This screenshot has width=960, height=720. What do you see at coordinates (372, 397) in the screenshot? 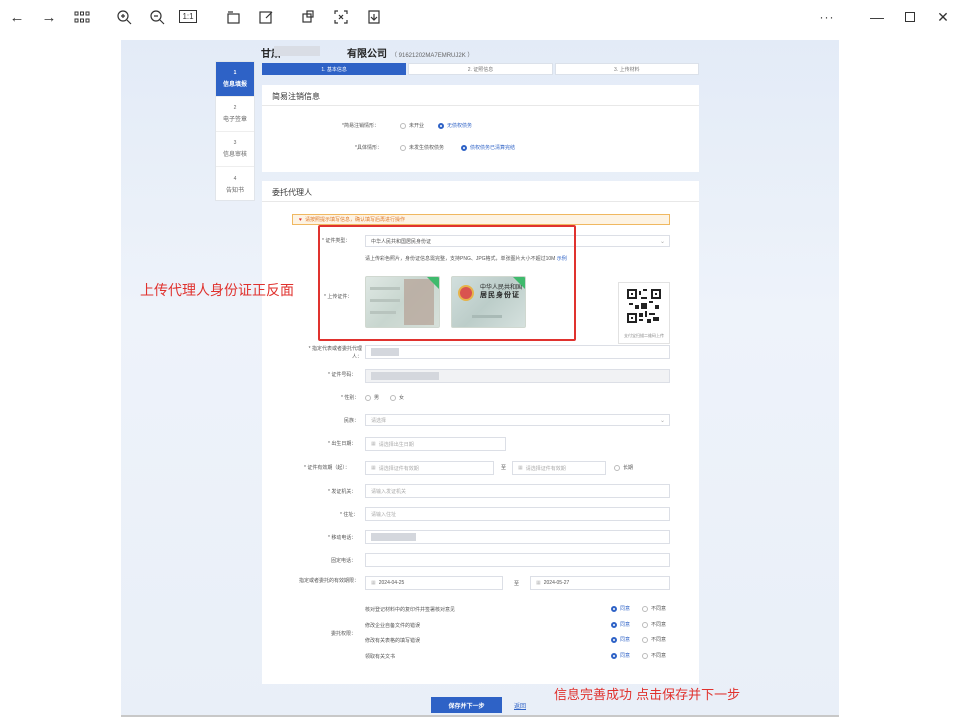
I see `radio-male: 男` at bounding box center [372, 397].